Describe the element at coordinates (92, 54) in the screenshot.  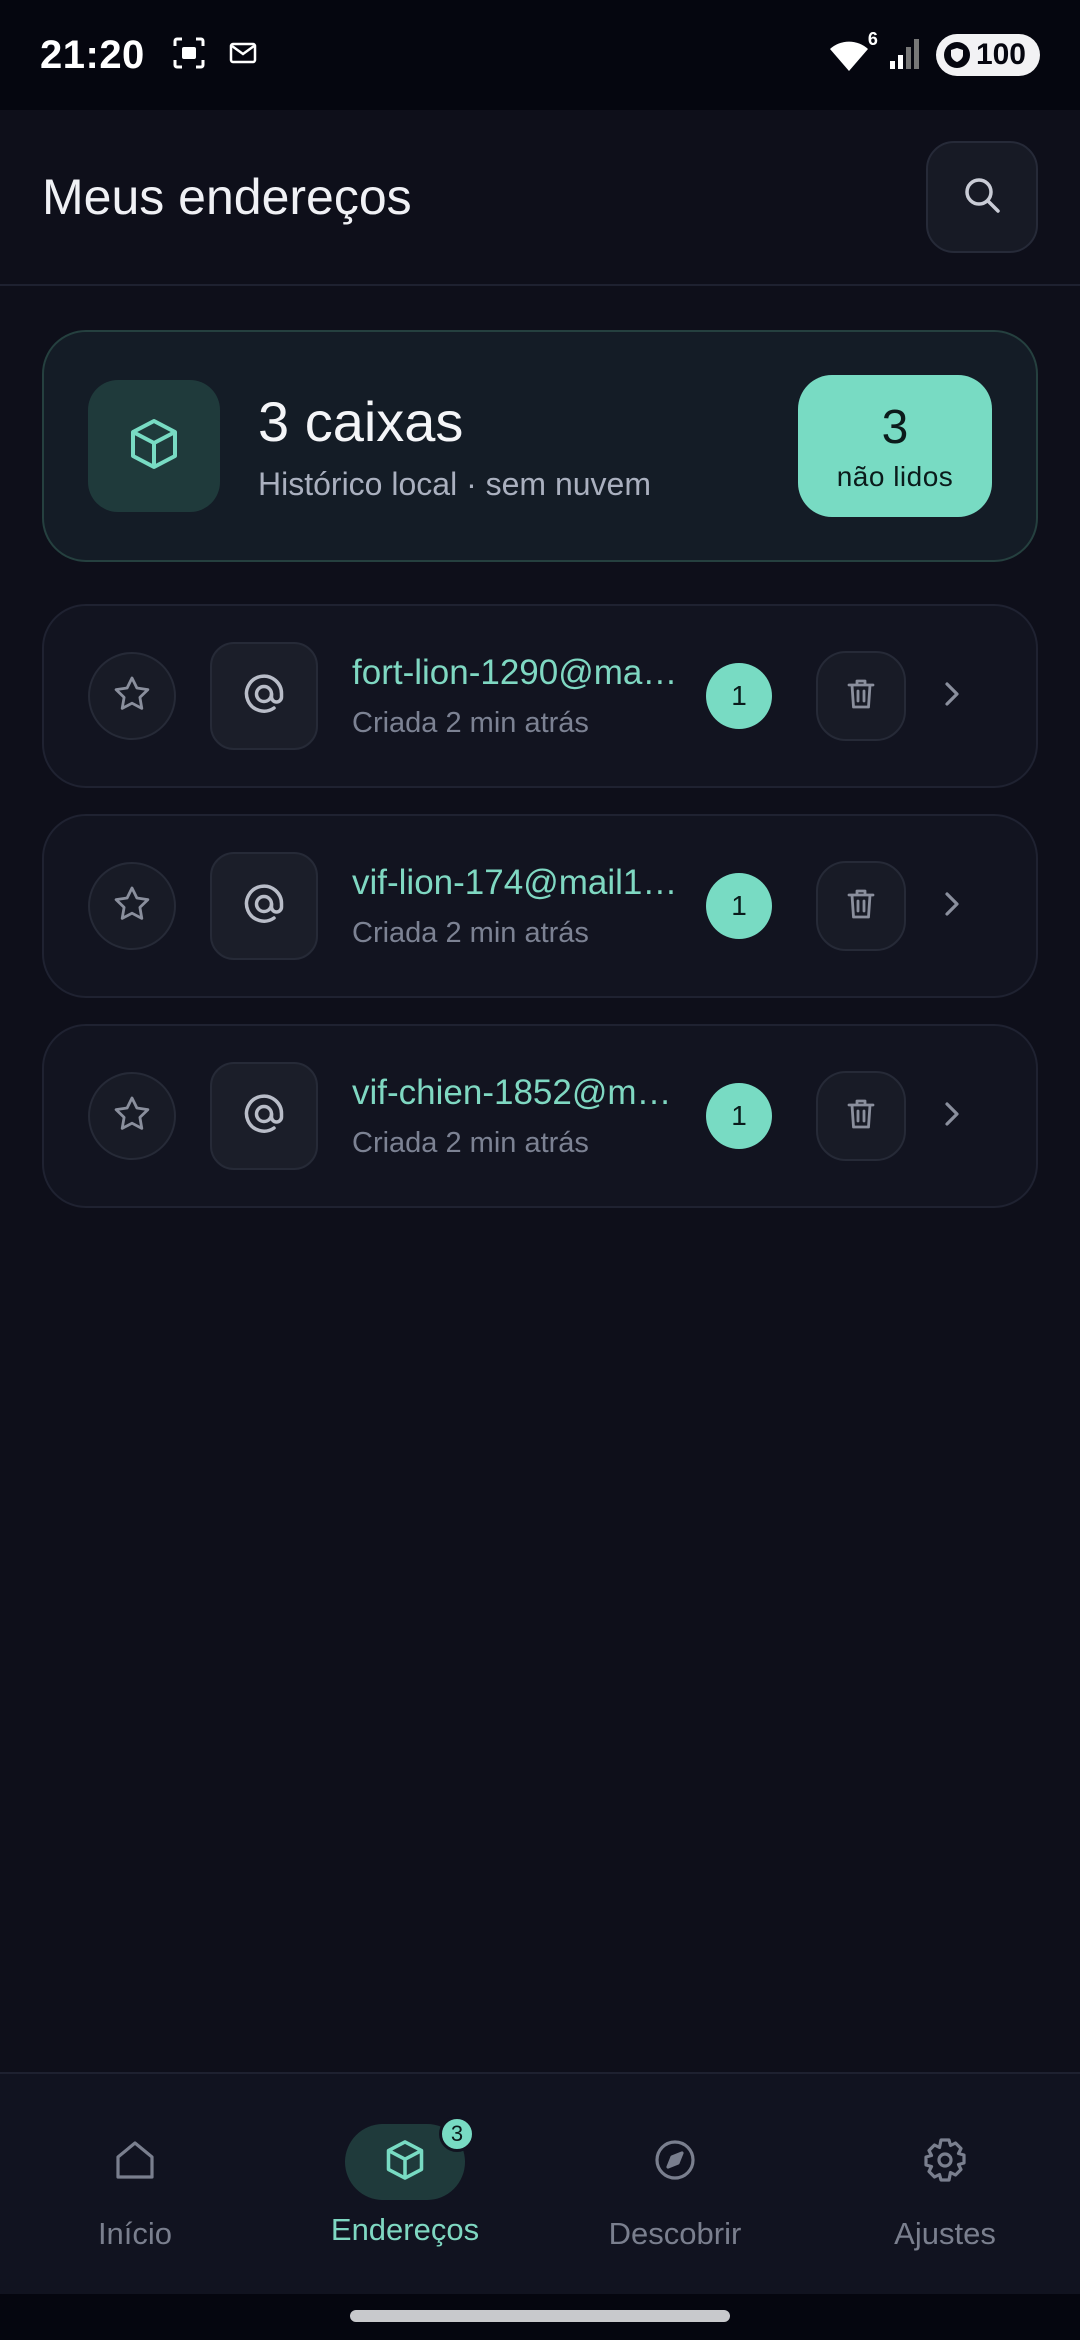
I see `status-time: 21:20` at that location.